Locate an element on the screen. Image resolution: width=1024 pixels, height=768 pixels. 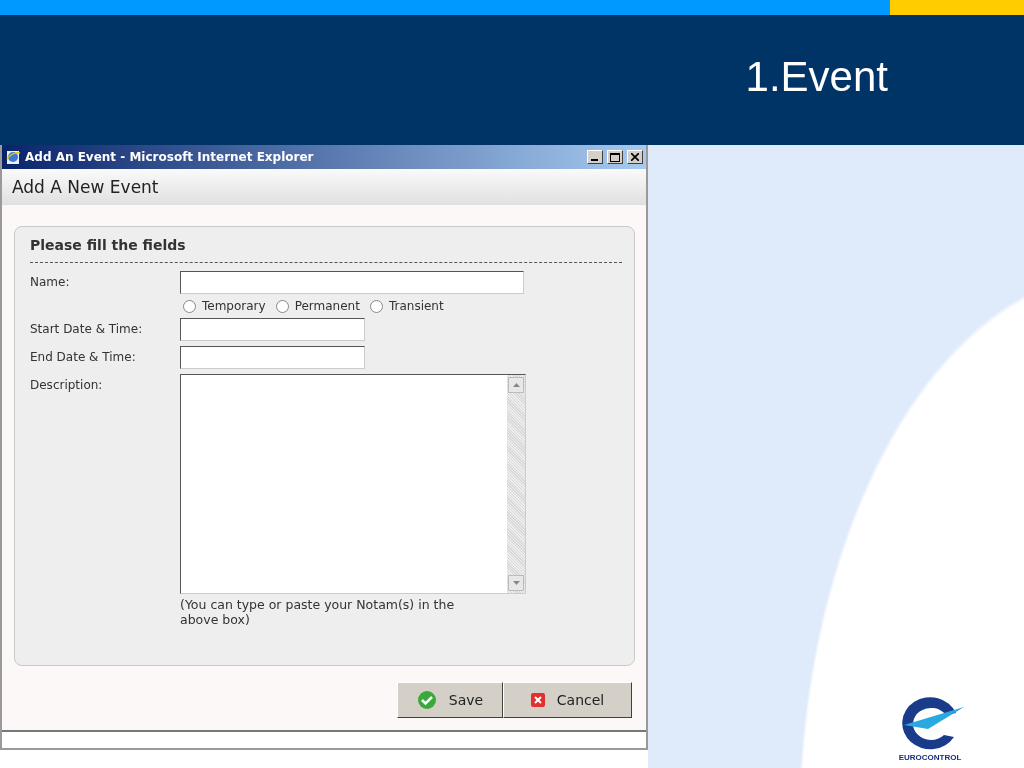
maximize-icon is located at coordinates (615, 157).